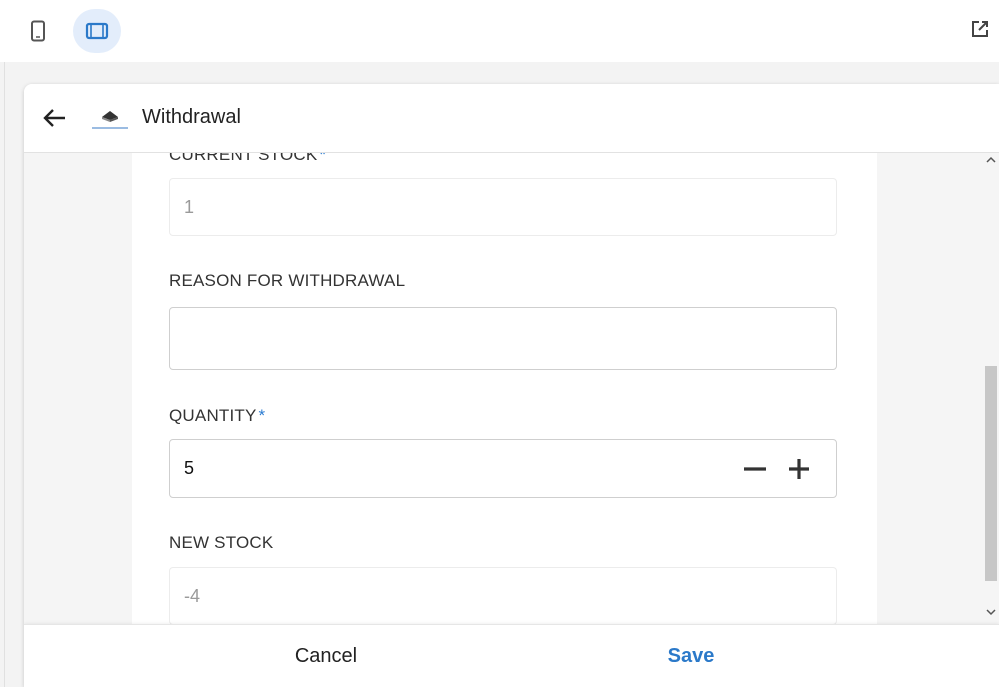 This screenshot has height=687, width=999. Describe the element at coordinates (503, 207) in the screenshot. I see `current-stock-field: 1` at that location.